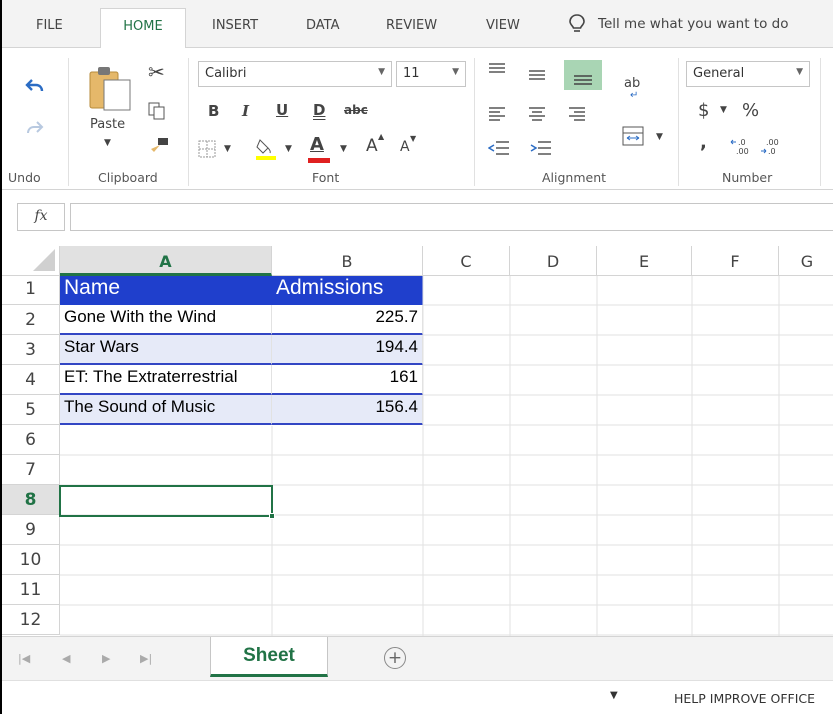  What do you see at coordinates (156, 72) in the screenshot?
I see `cut-icon: ✂` at bounding box center [156, 72].